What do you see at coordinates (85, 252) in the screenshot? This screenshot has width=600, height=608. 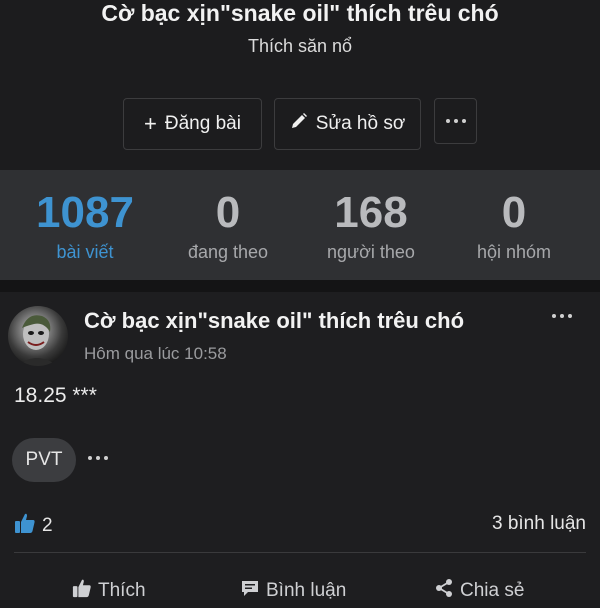 I see `stat-posts-label: bài viết` at bounding box center [85, 252].